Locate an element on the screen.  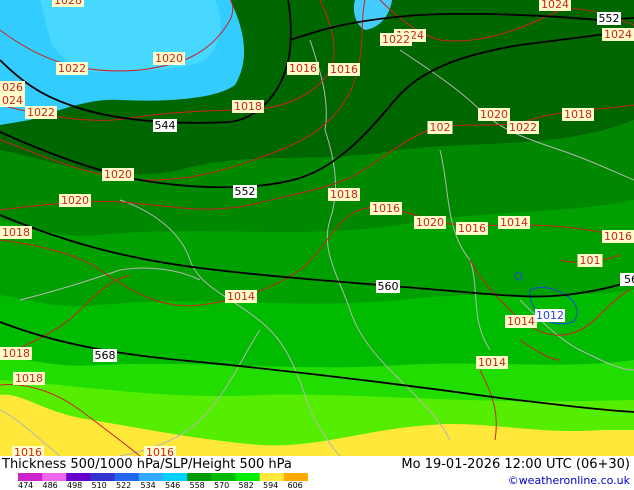
legend-tick-label: 582 is located at coordinates (246, 485).